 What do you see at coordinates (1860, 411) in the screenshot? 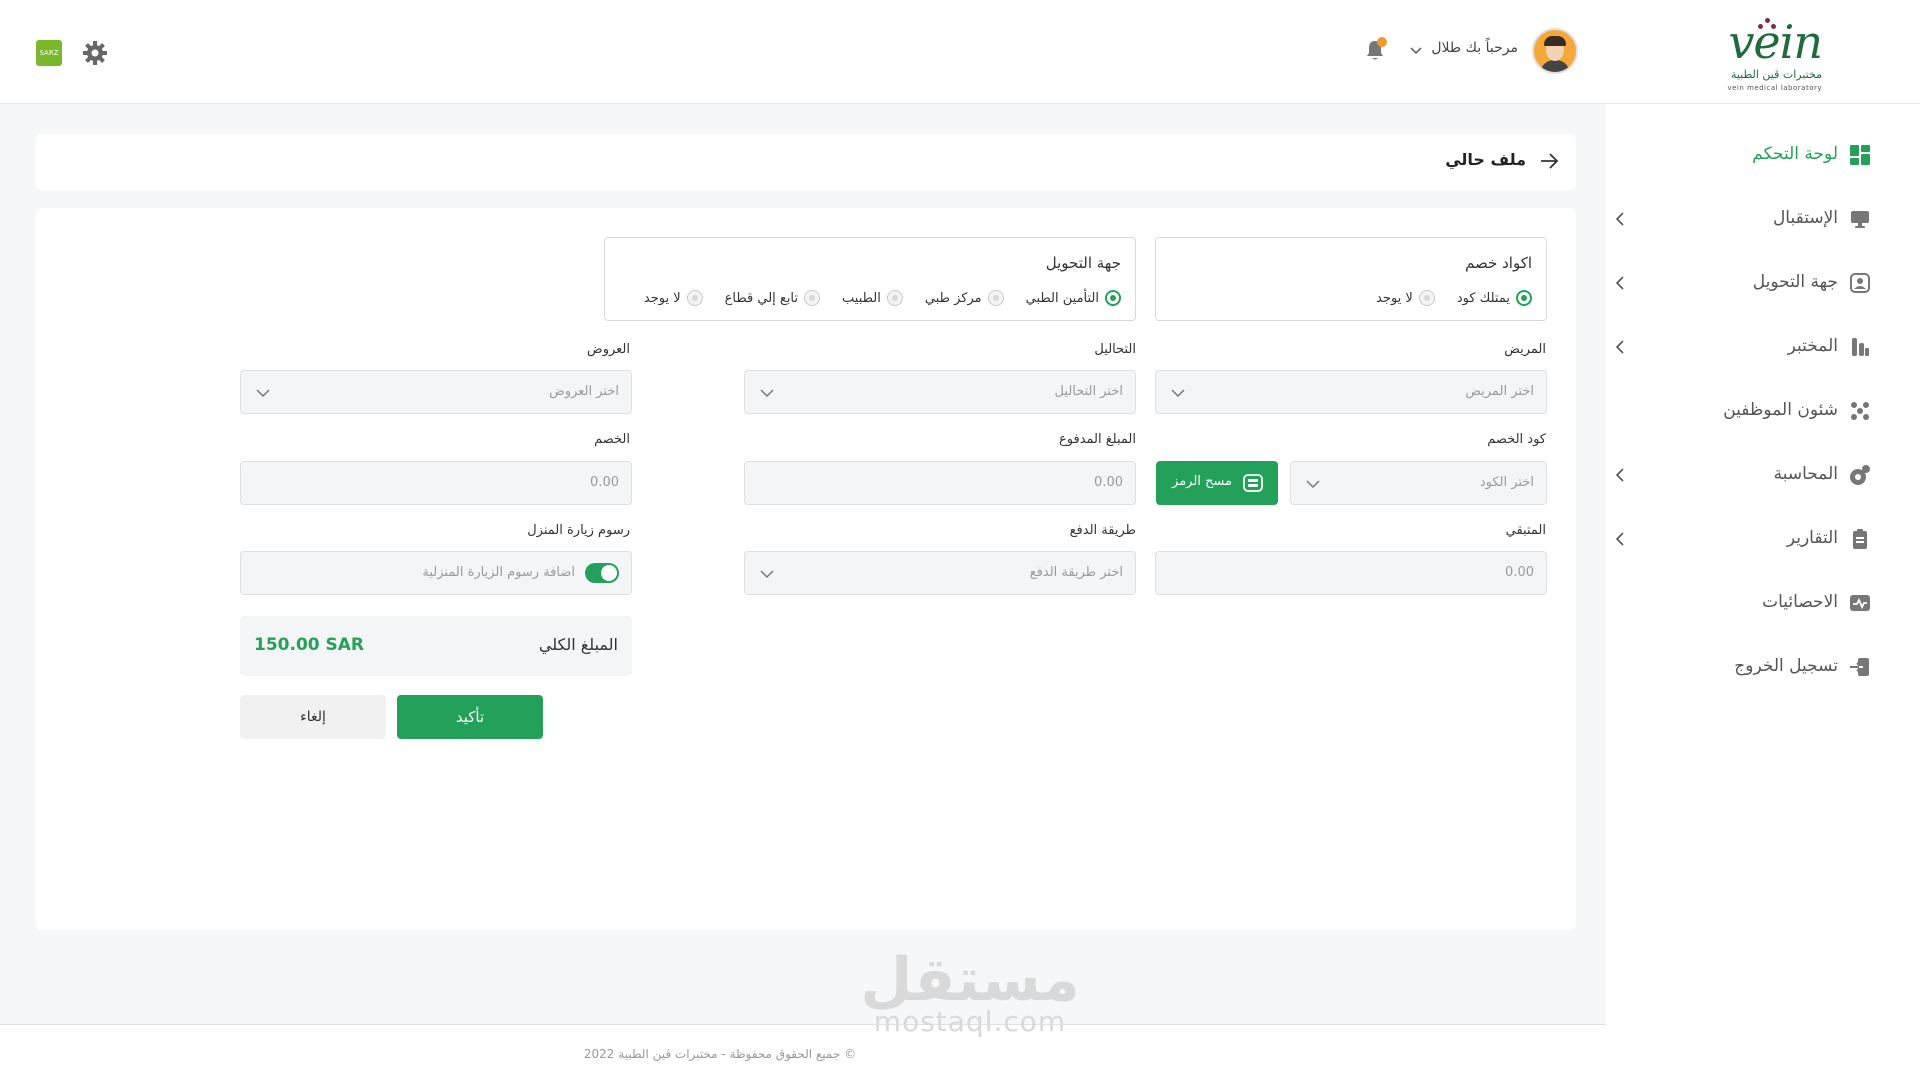
I see `staff-icon` at bounding box center [1860, 411].